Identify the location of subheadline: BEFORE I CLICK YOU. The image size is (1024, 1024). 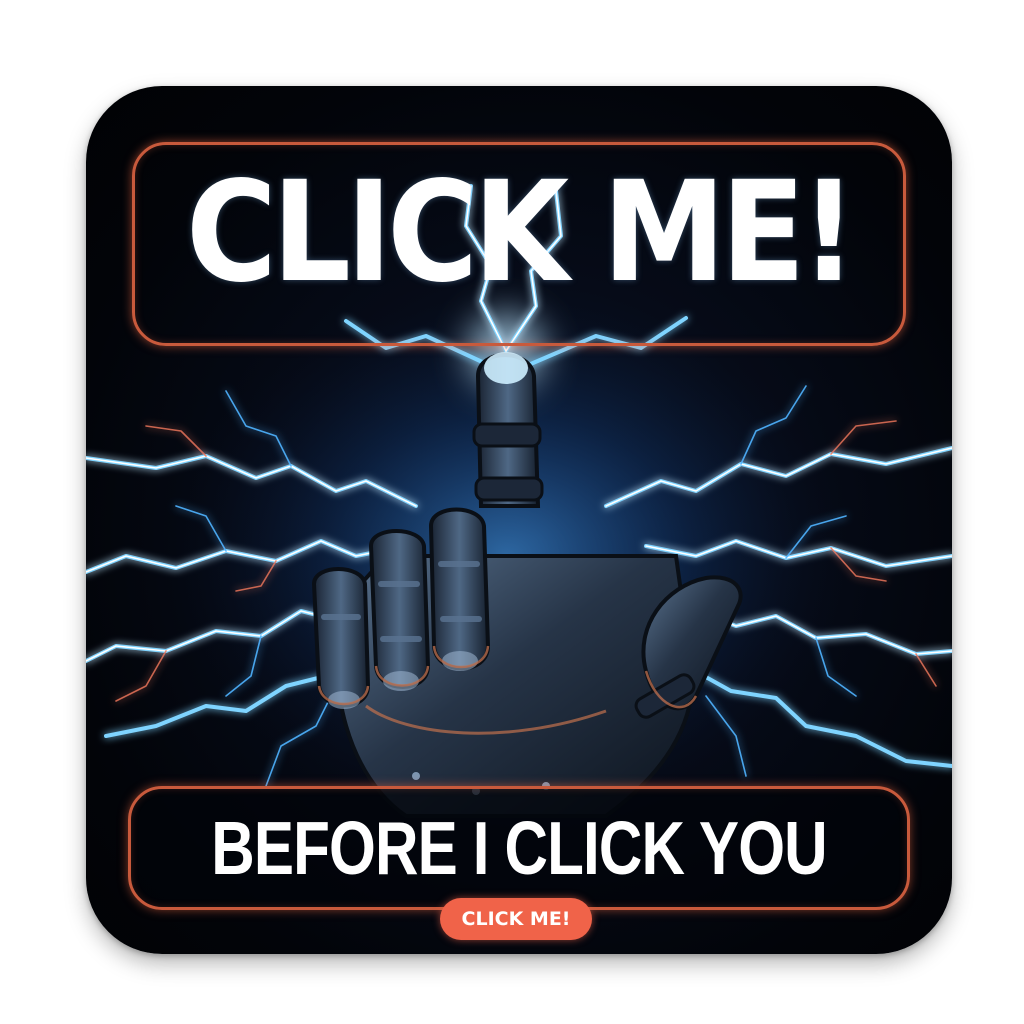
(519, 848).